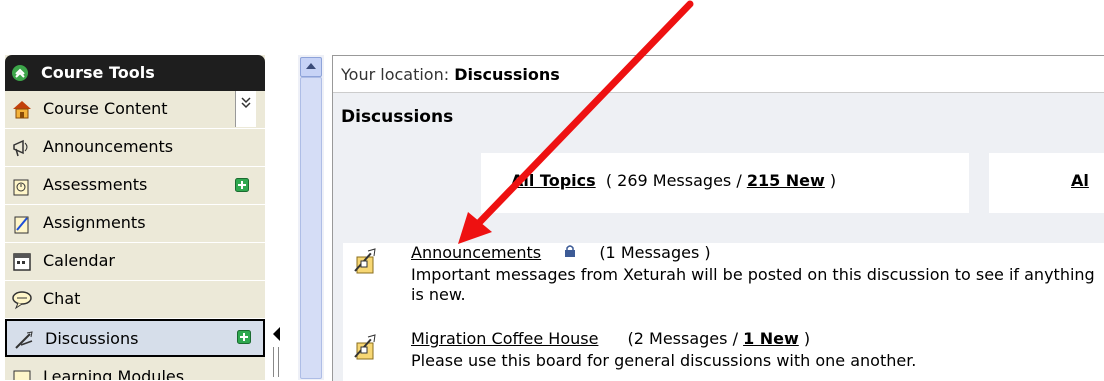 The width and height of the screenshot is (1104, 381). Describe the element at coordinates (245, 109) in the screenshot. I see `expand-menu-button` at that location.